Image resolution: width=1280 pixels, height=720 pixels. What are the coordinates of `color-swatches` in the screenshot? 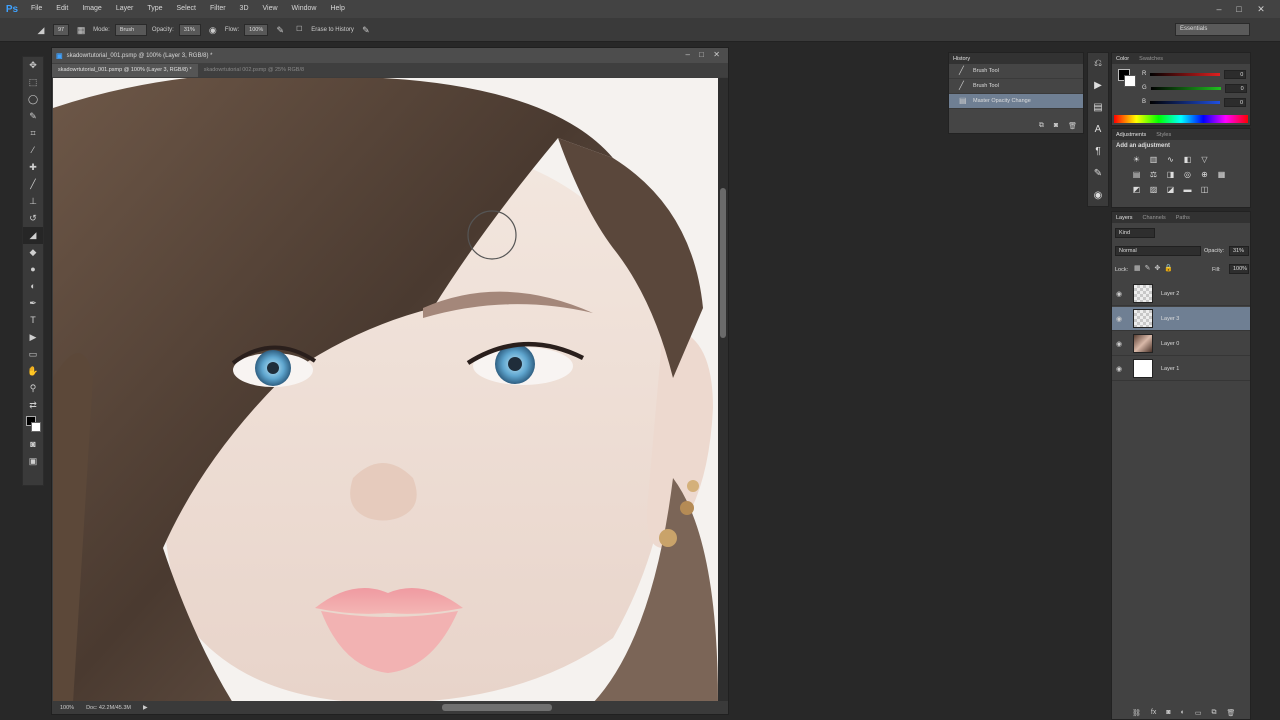 It's located at (33, 425).